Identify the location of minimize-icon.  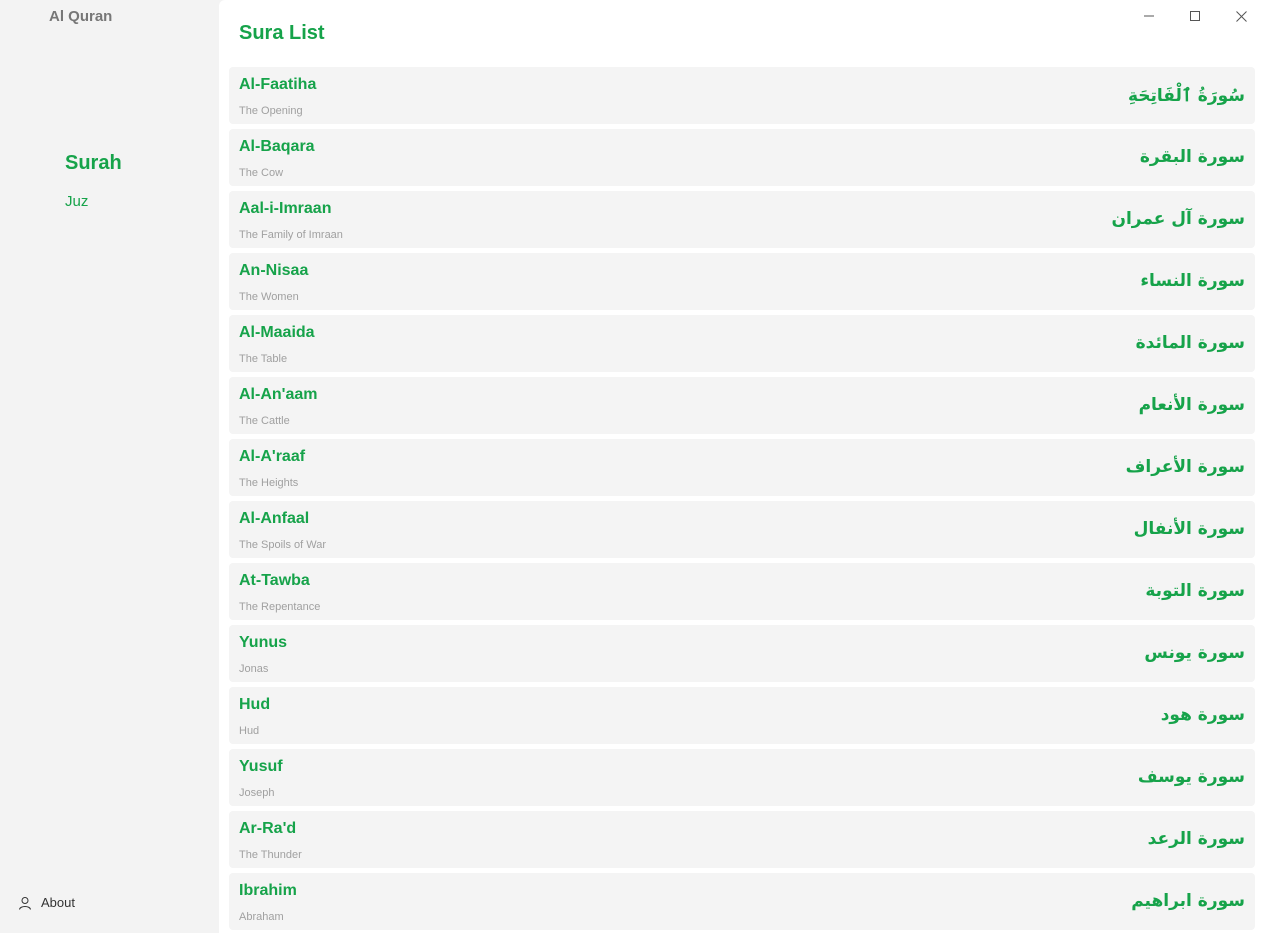
(1149, 16).